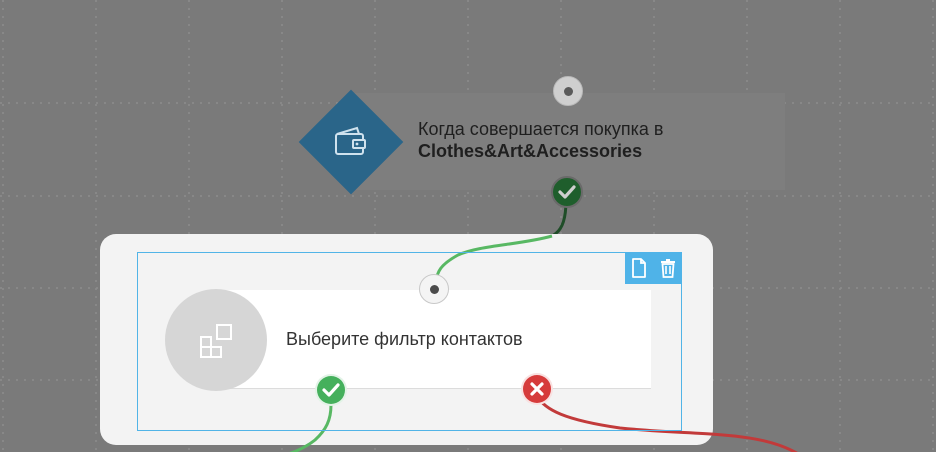 This screenshot has height=452, width=936. I want to click on filter-input-port, so click(434, 289).